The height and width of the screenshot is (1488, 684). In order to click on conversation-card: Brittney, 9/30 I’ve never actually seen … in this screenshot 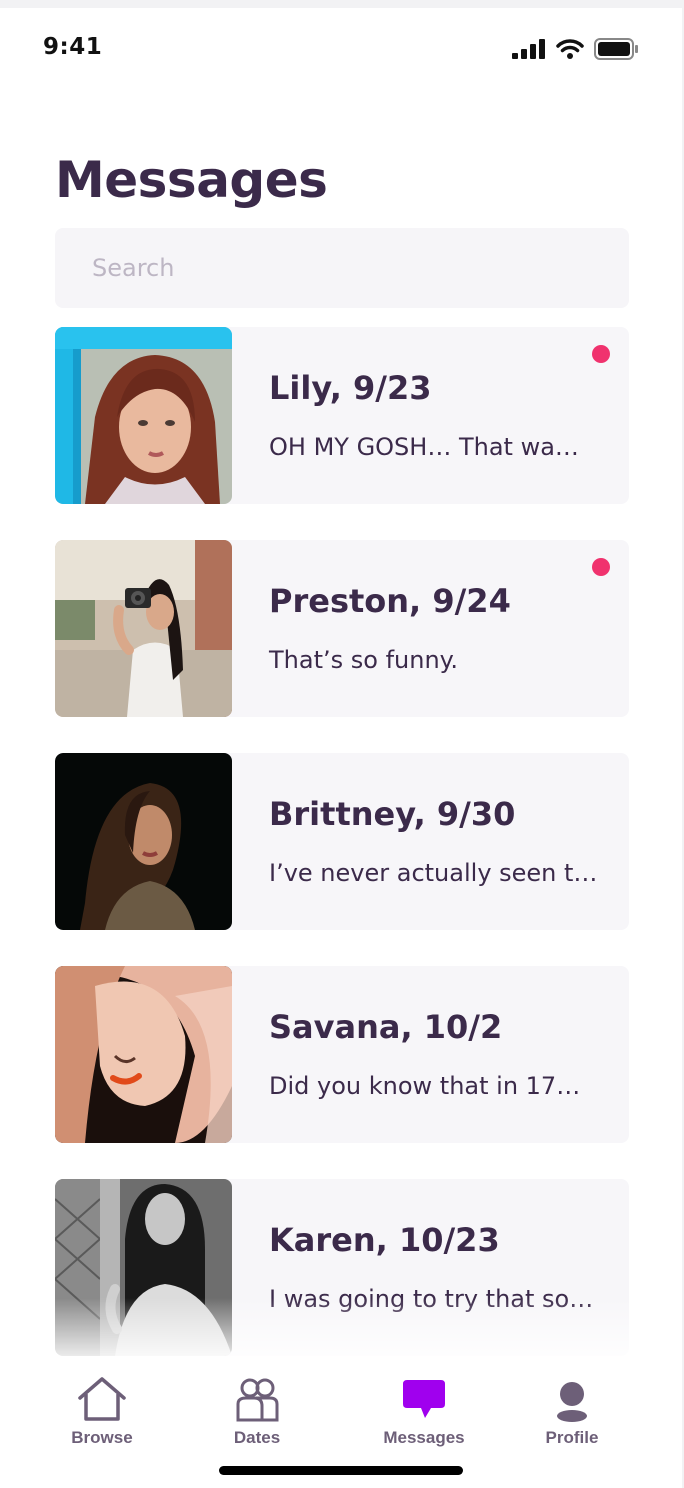, I will do `click(342, 841)`.